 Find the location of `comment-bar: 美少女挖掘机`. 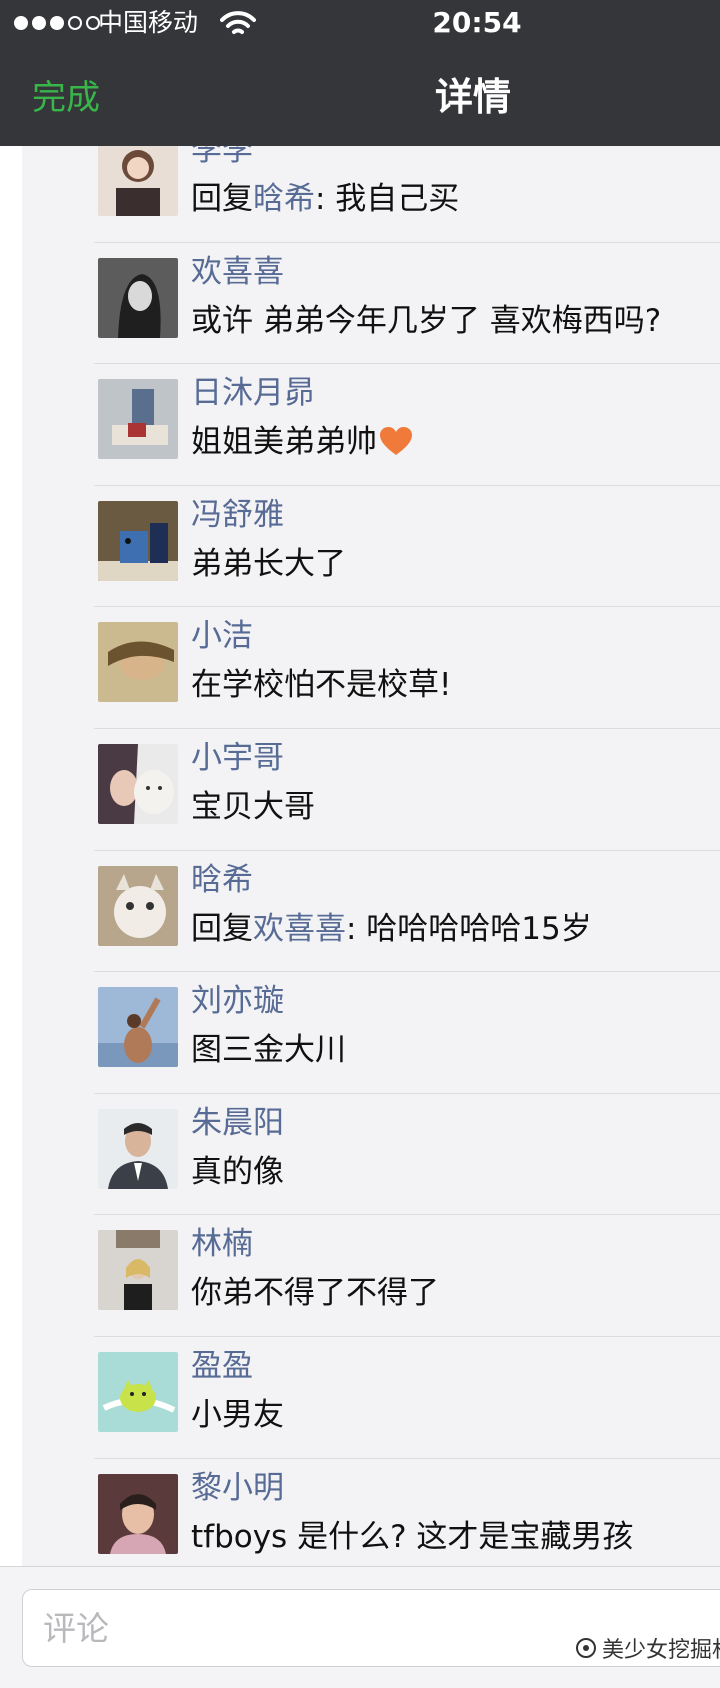

comment-bar: 美少女挖掘机 is located at coordinates (360, 1627).